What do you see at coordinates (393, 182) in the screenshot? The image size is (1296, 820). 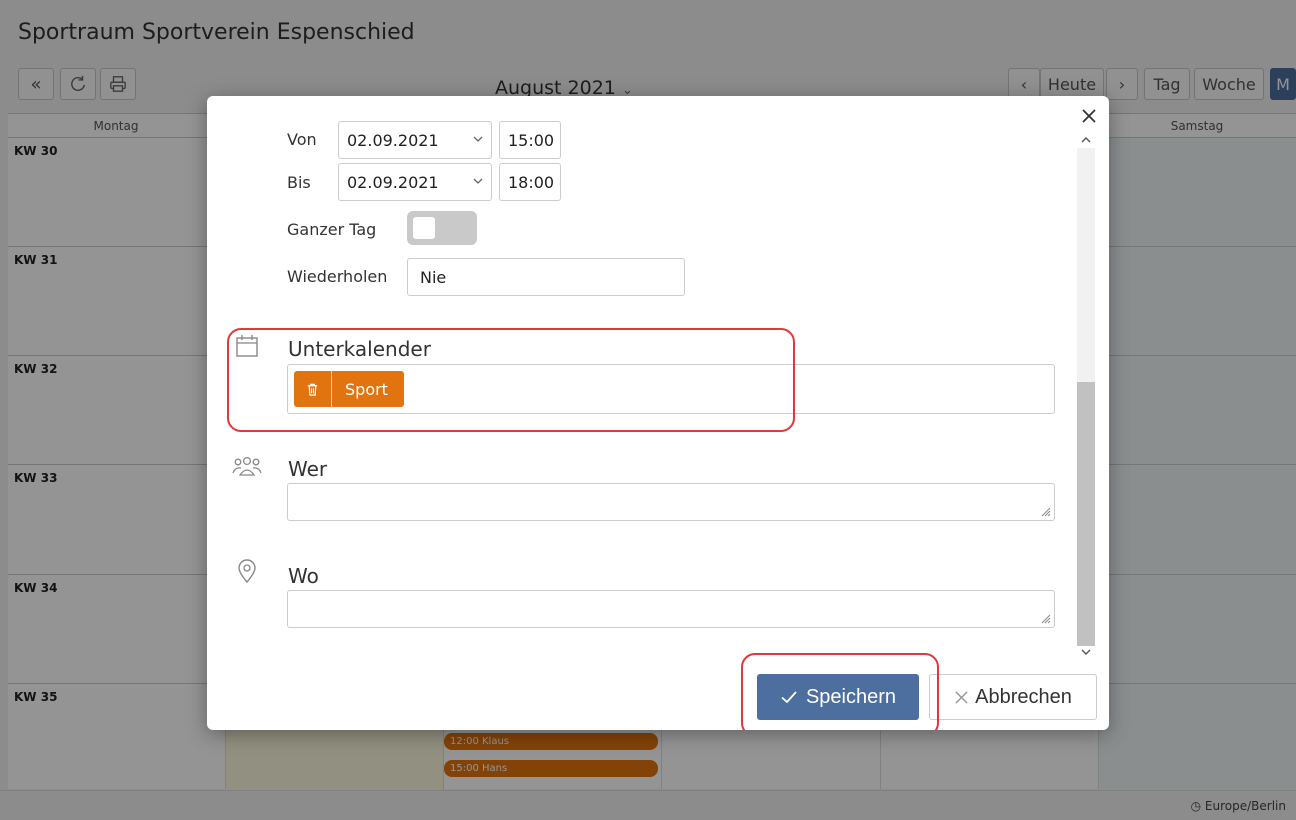 I see `to-date-value: 02.09.2021` at bounding box center [393, 182].